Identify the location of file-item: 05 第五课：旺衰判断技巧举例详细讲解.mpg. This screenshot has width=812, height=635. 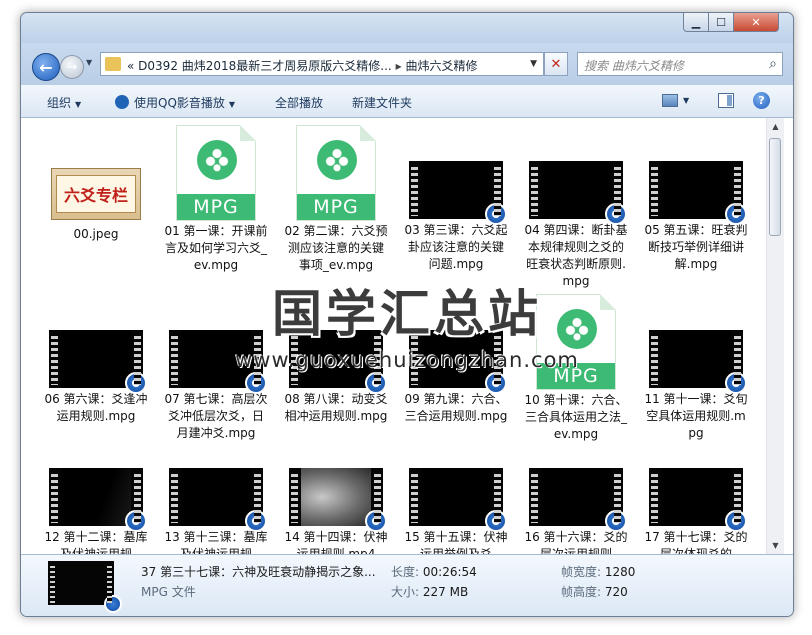
(696, 217).